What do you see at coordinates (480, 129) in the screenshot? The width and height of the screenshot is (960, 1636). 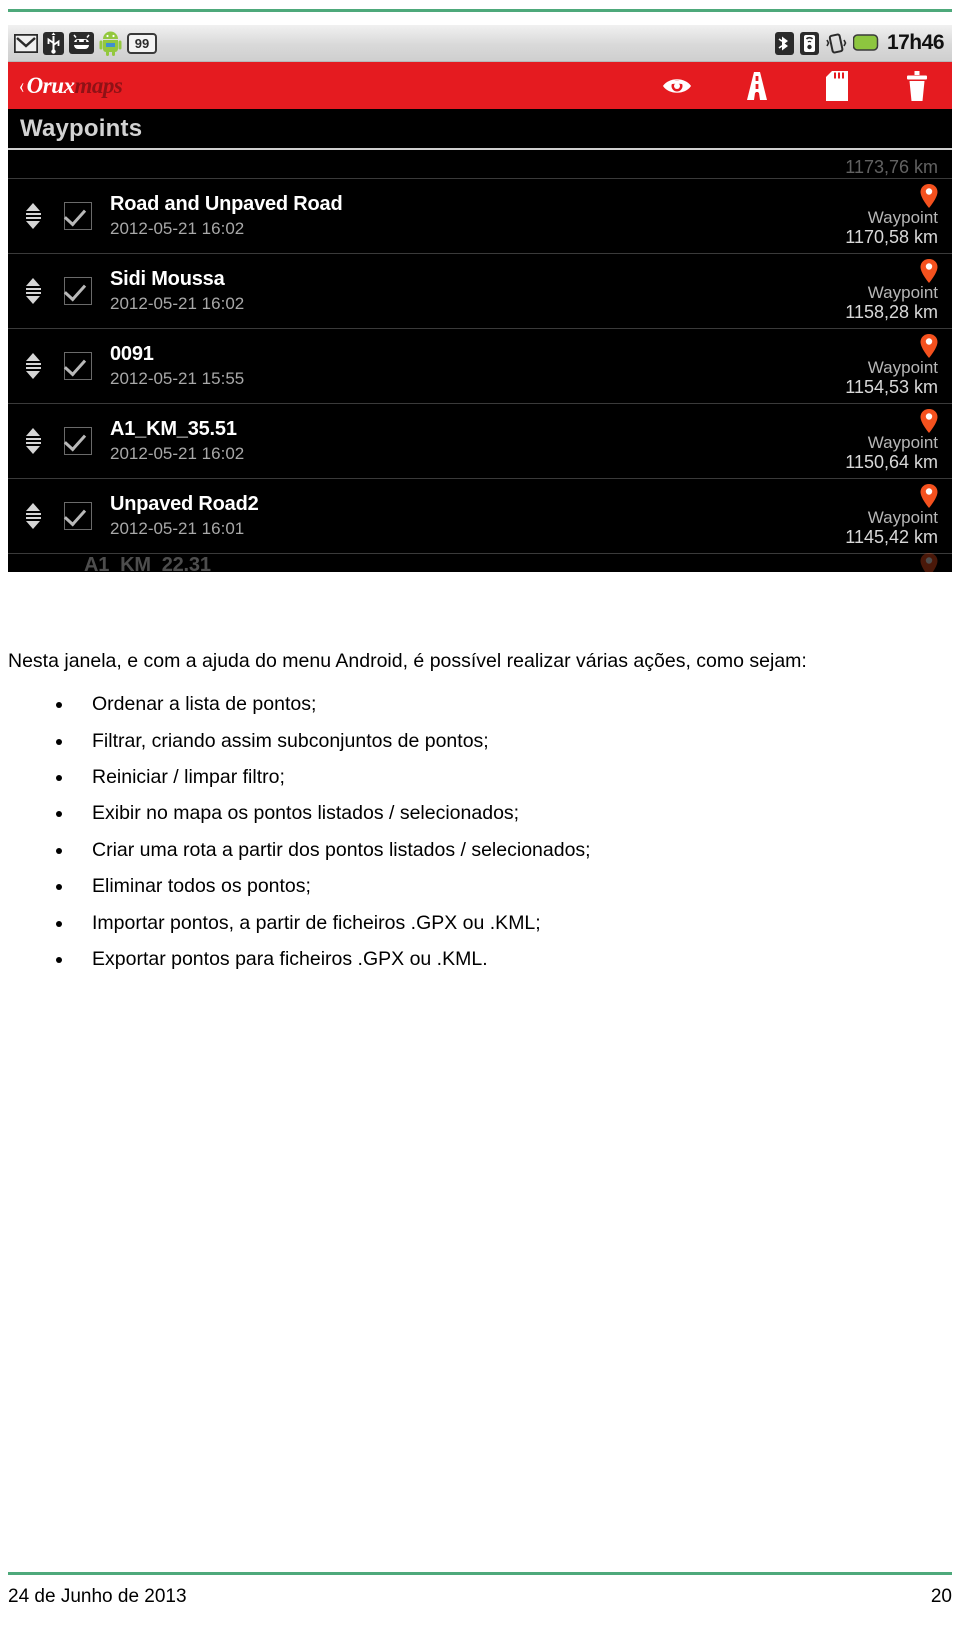 I see `list-header: Waypoints` at bounding box center [480, 129].